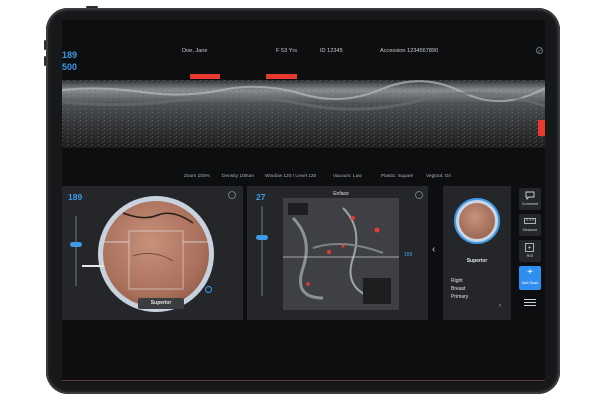  Describe the element at coordinates (290, 176) in the screenshot. I see `window-level-setting: Window 120 / Level 120` at that location.